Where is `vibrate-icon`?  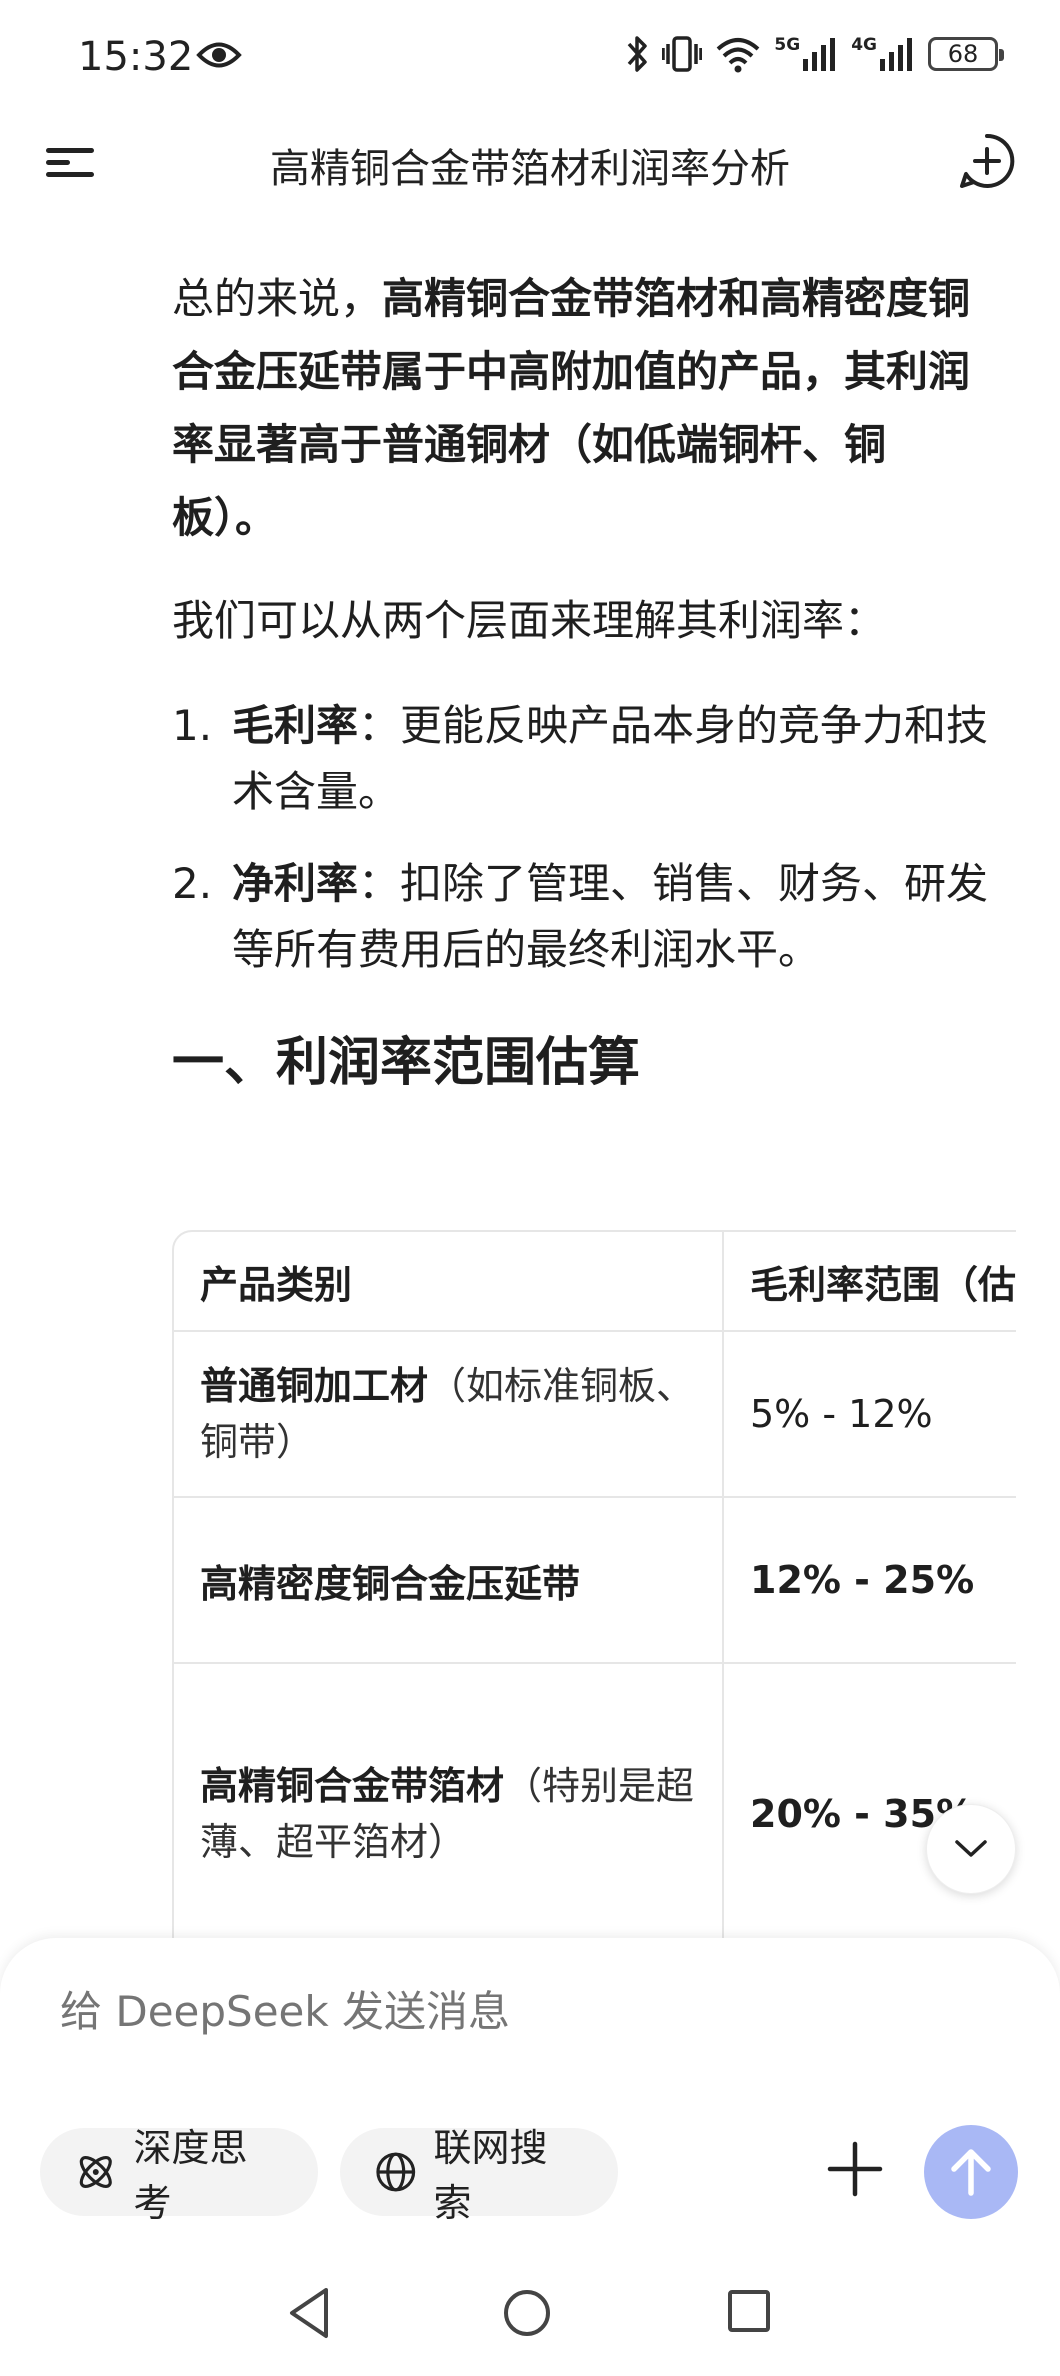 vibrate-icon is located at coordinates (682, 54).